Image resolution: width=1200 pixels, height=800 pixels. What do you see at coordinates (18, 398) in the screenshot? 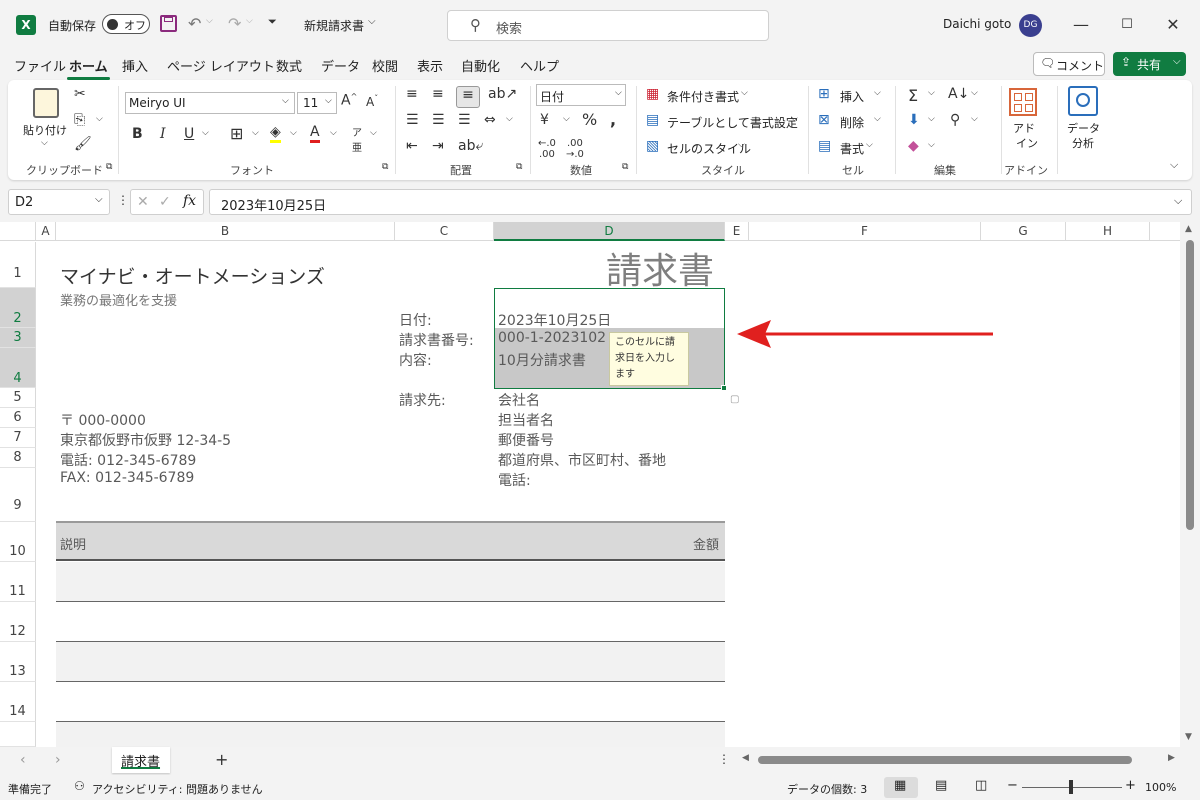
I see `row-header-5: 5` at bounding box center [18, 398].